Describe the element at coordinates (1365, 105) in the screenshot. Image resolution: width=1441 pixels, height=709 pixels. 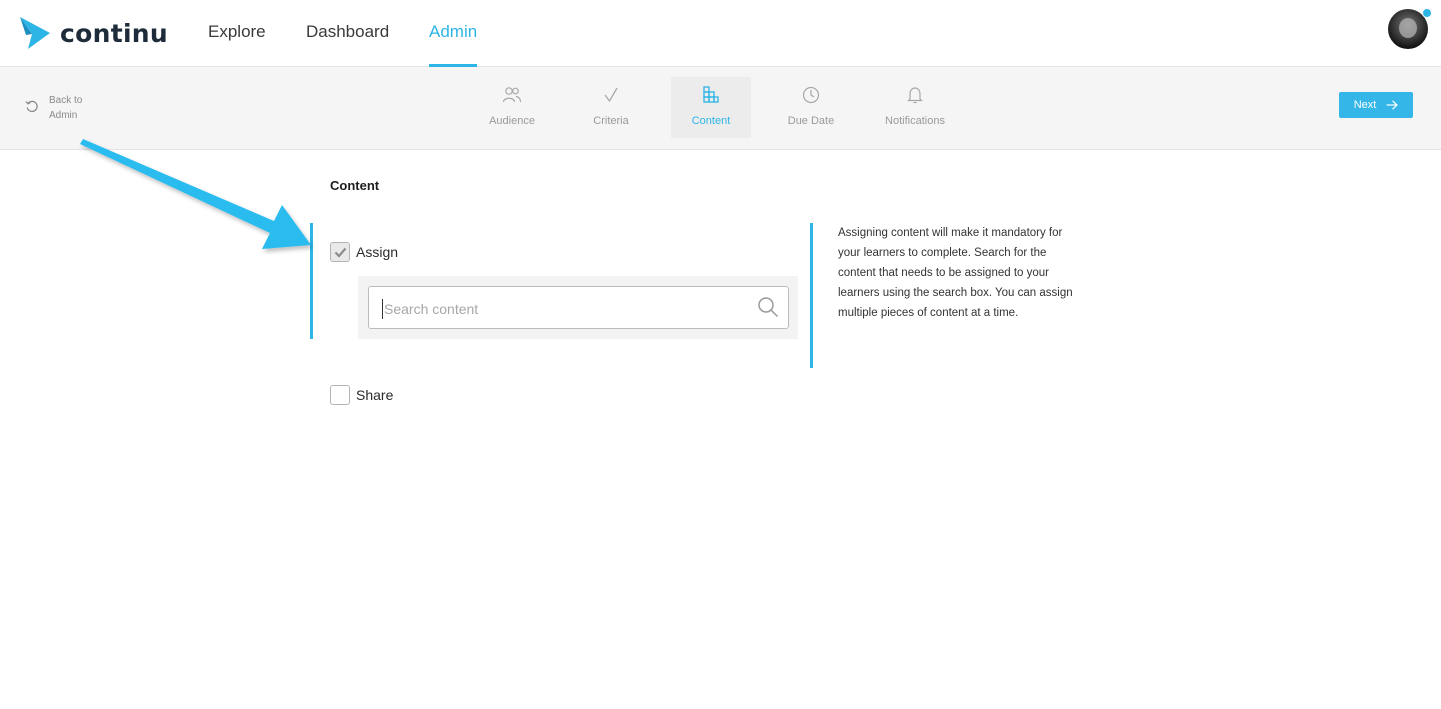
I see `next-label: Next` at that location.